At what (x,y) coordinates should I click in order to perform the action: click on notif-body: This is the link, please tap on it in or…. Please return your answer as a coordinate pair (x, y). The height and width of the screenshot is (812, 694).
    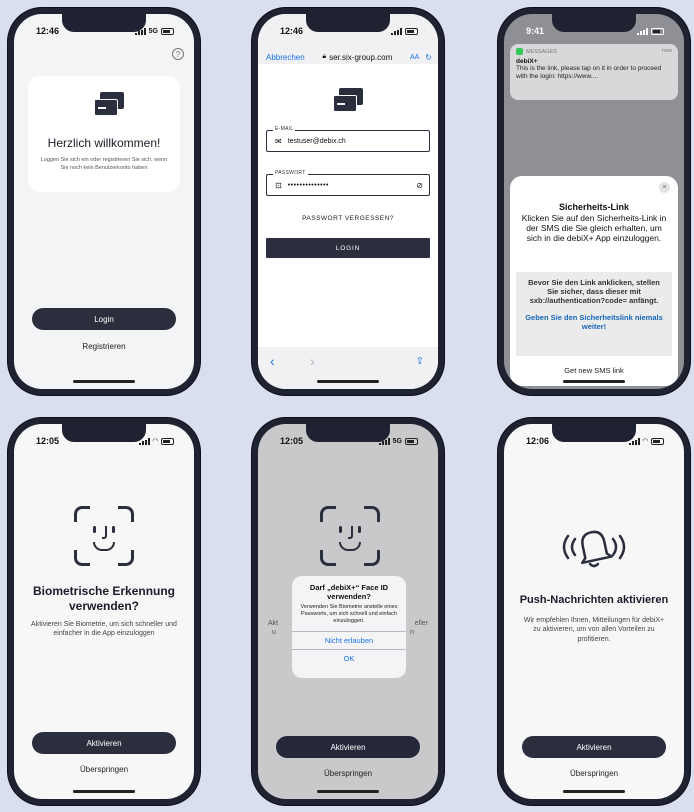
    Looking at the image, I should click on (589, 73).